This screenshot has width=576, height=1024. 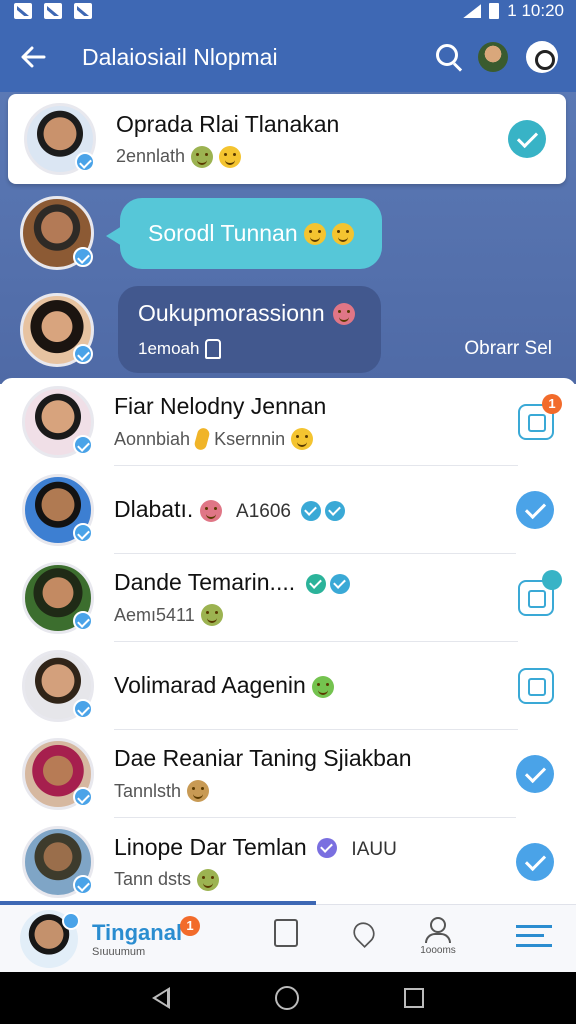 I want to click on chat-subtitle: 2ennlath, so click(x=312, y=156).